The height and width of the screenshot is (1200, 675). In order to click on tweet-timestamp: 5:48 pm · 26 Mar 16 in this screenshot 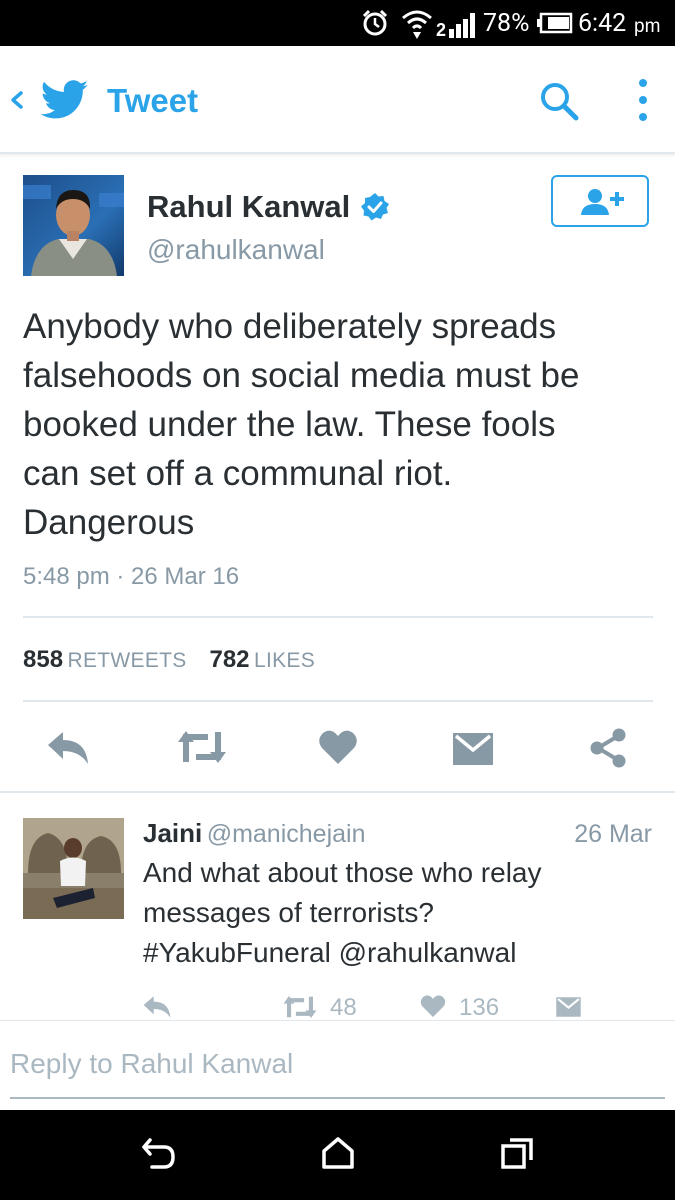, I will do `click(131, 576)`.